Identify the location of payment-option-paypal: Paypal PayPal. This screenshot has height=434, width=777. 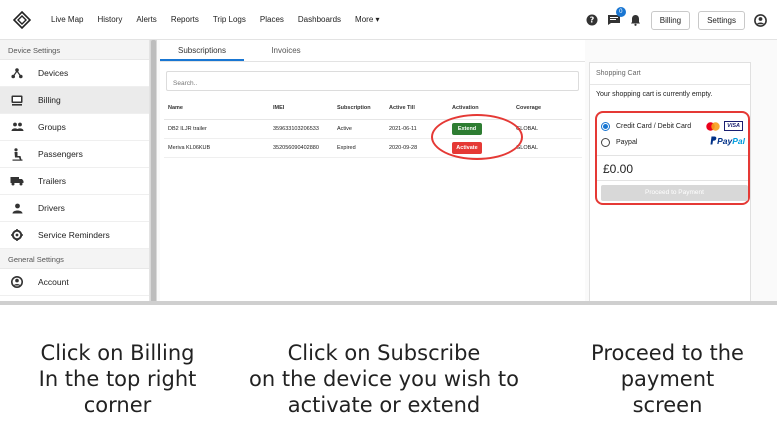
(672, 142).